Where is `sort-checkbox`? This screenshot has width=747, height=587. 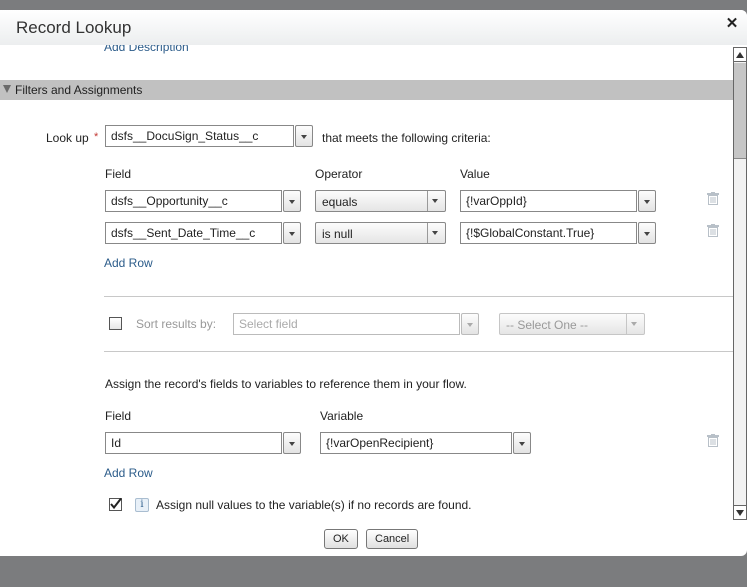
sort-checkbox is located at coordinates (115, 323).